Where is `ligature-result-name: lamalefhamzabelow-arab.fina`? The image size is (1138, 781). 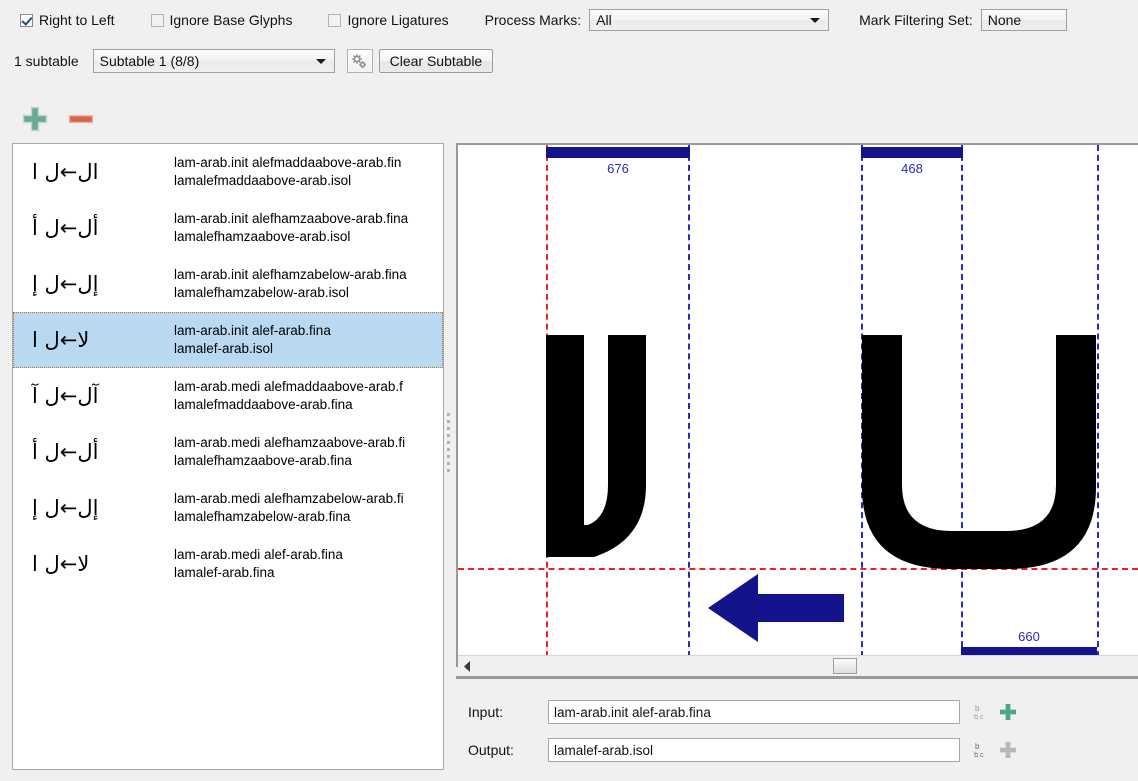 ligature-result-name: lamalefhamzabelow-arab.fina is located at coordinates (262, 516).